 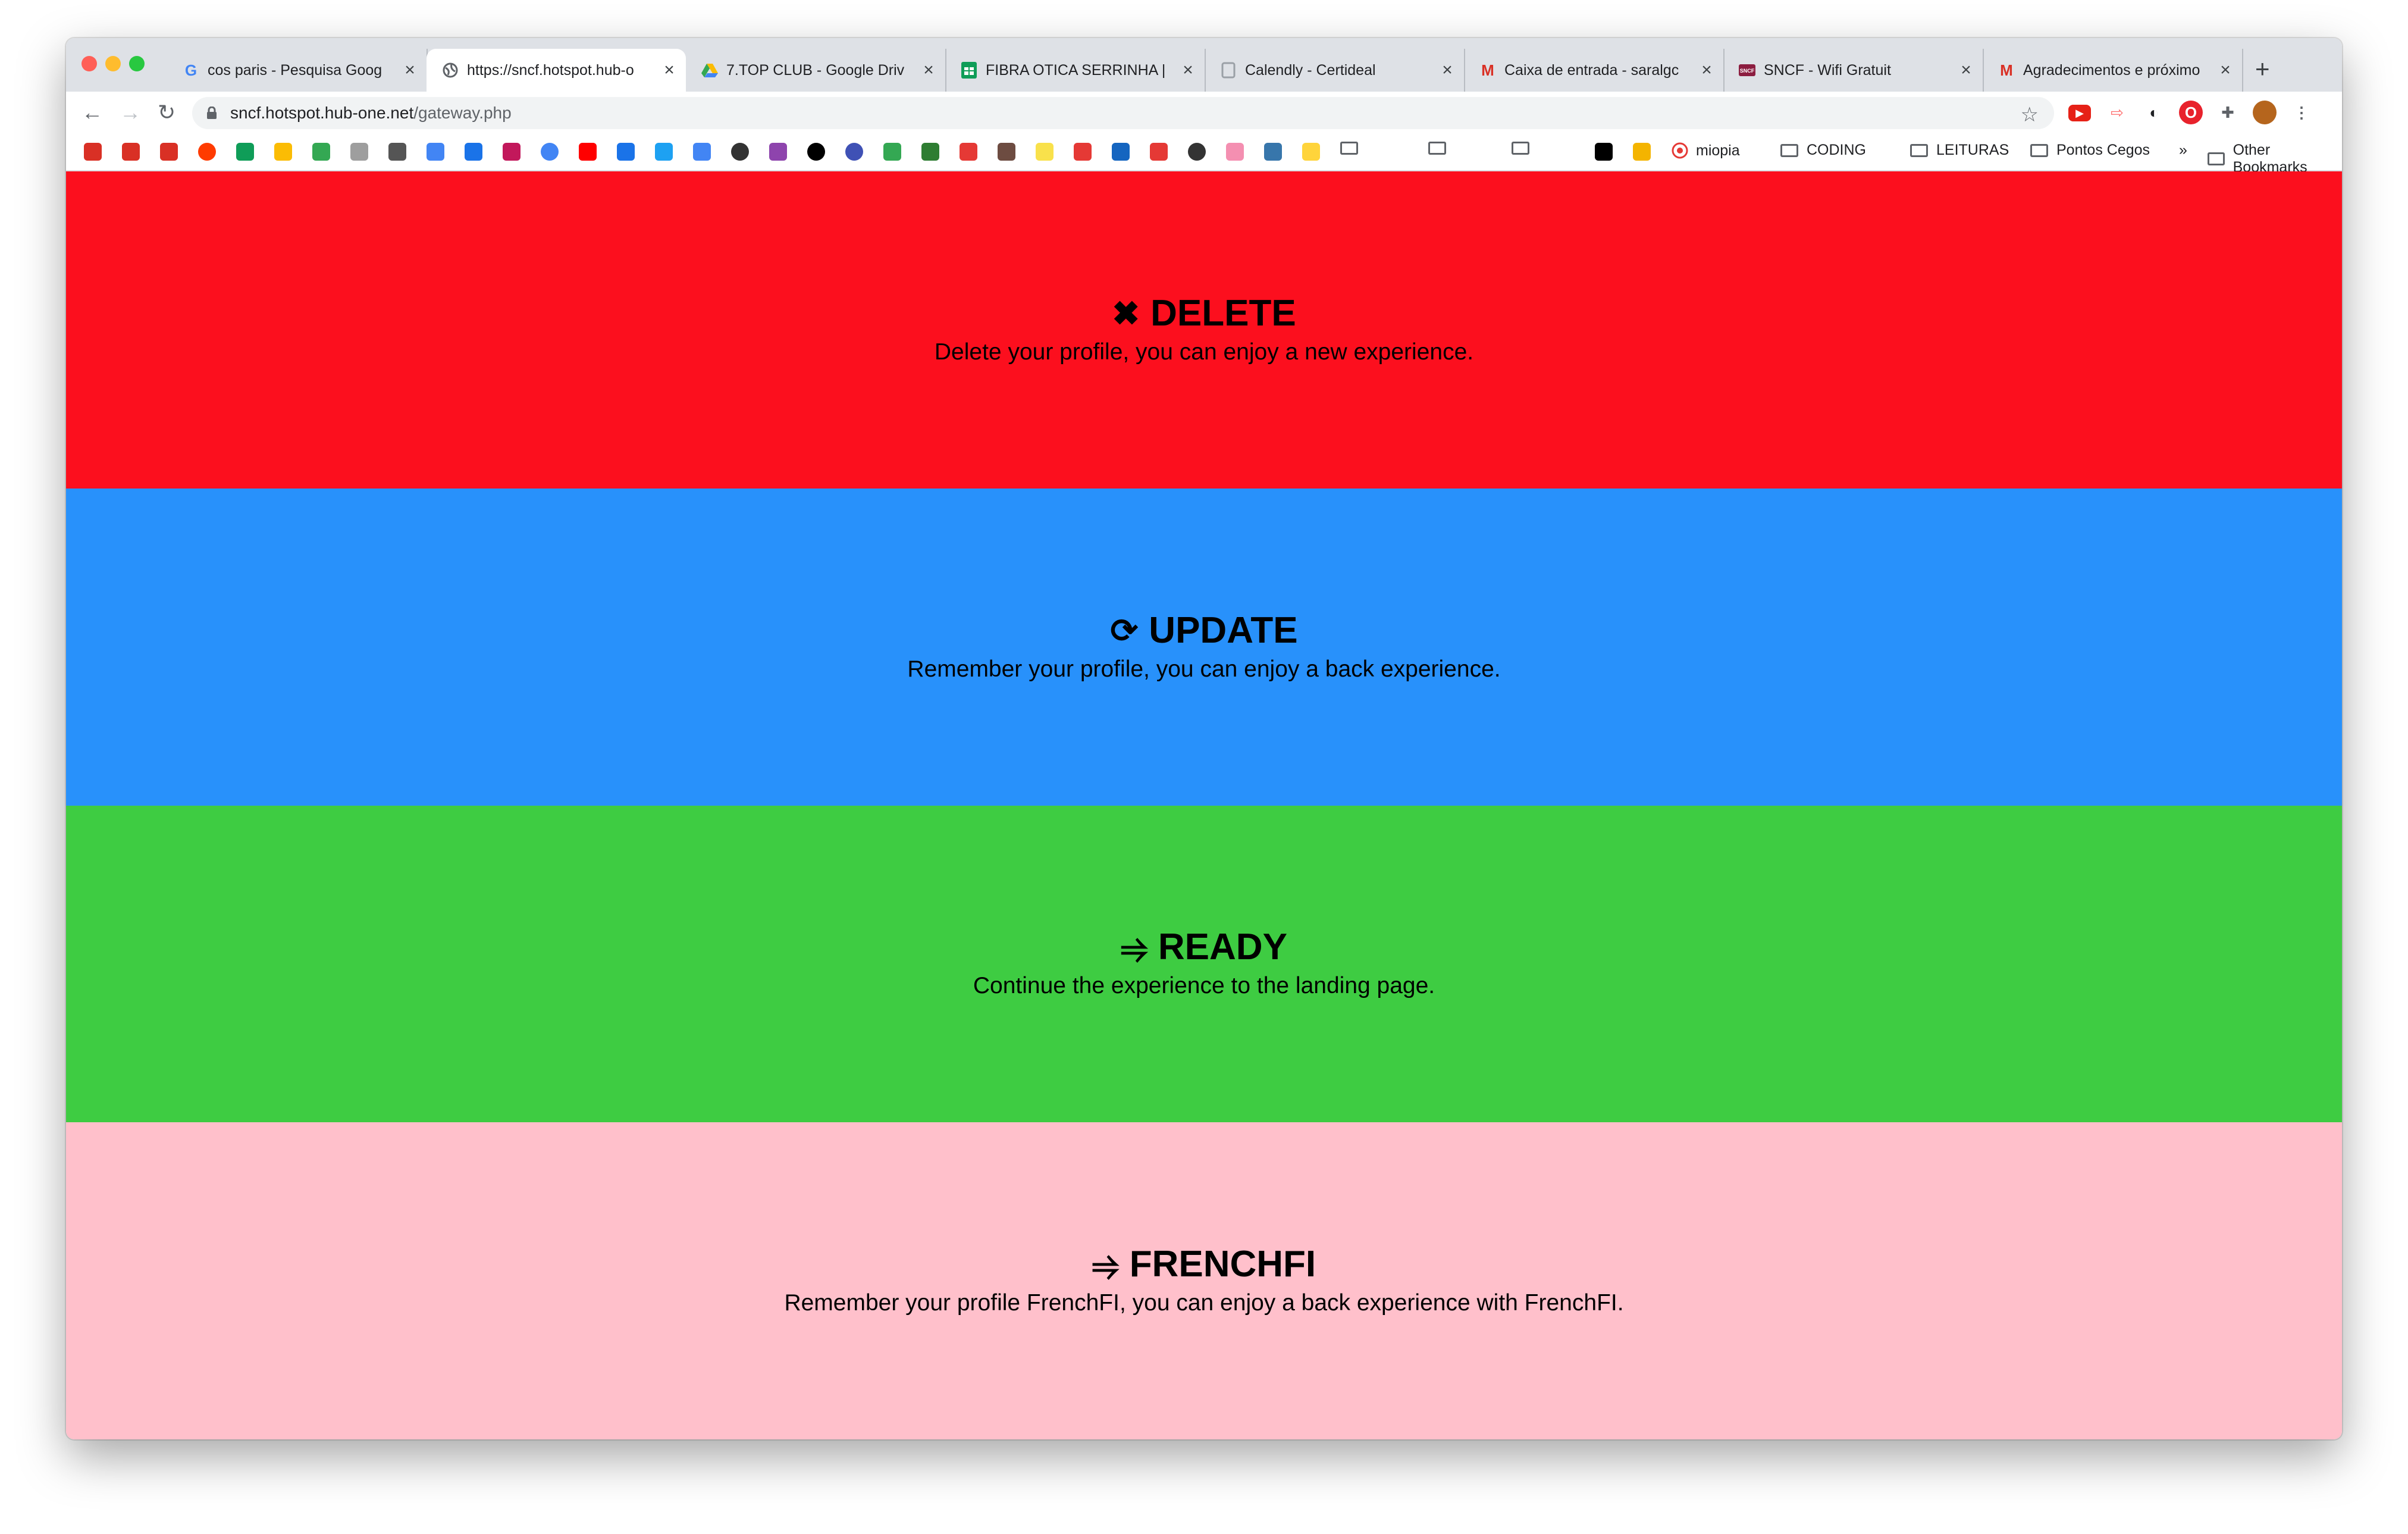 I want to click on crest-bookmark-icon, so click(x=1006, y=152).